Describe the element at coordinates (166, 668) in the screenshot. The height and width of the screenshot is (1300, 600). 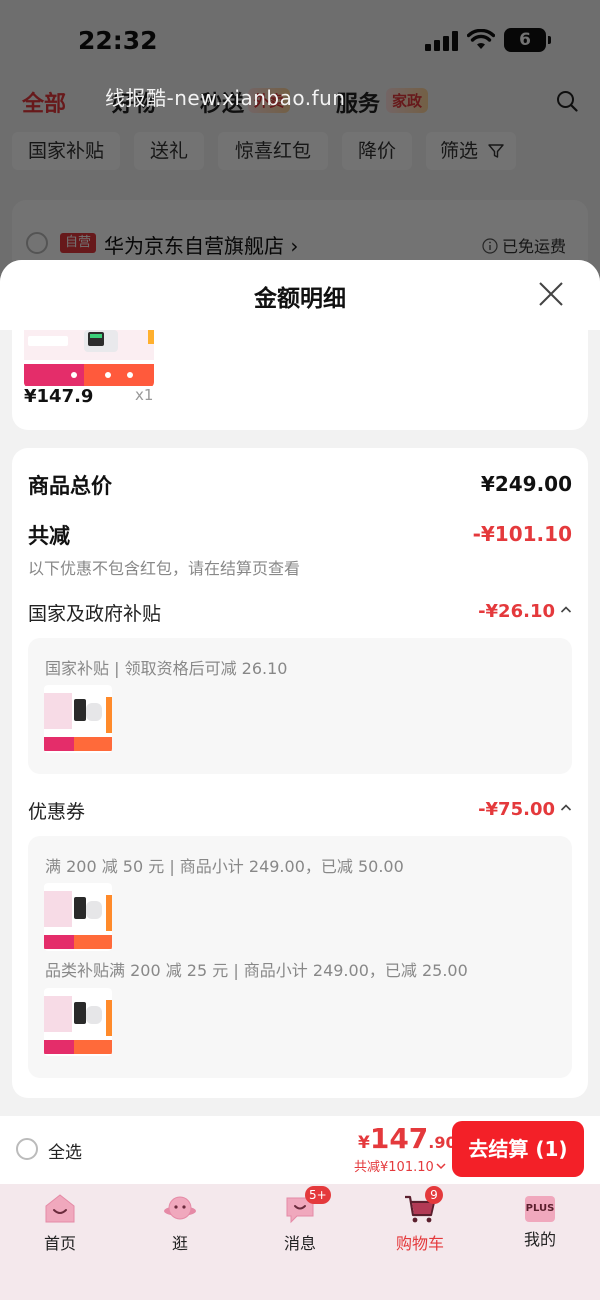
I see `subsidy-detail-text: 国家补贴 | 领取资格后可减 26.10` at that location.